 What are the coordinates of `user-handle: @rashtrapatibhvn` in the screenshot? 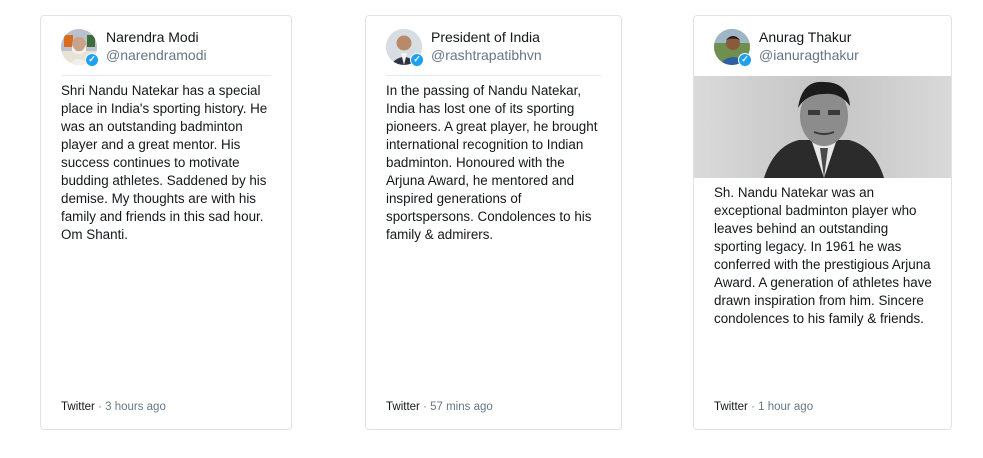 It's located at (486, 55).